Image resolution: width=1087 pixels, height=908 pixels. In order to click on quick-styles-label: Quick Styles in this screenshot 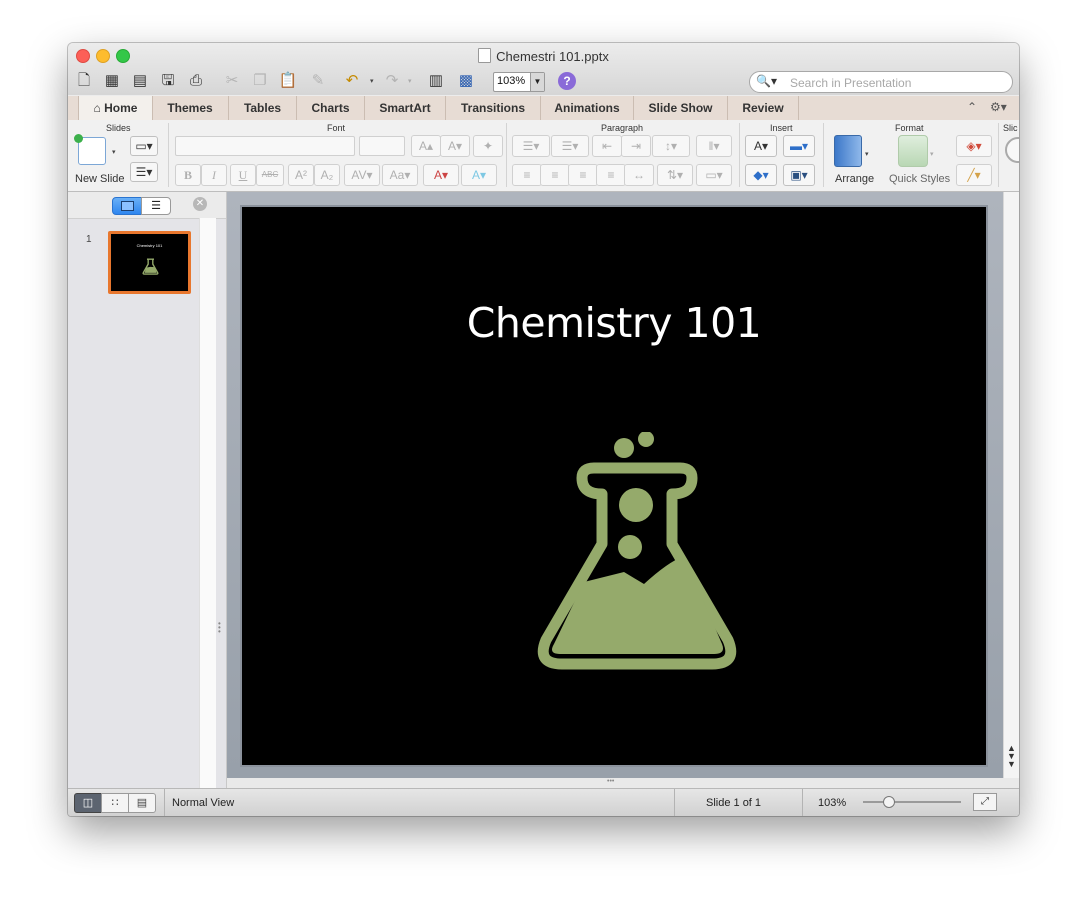, I will do `click(919, 179)`.